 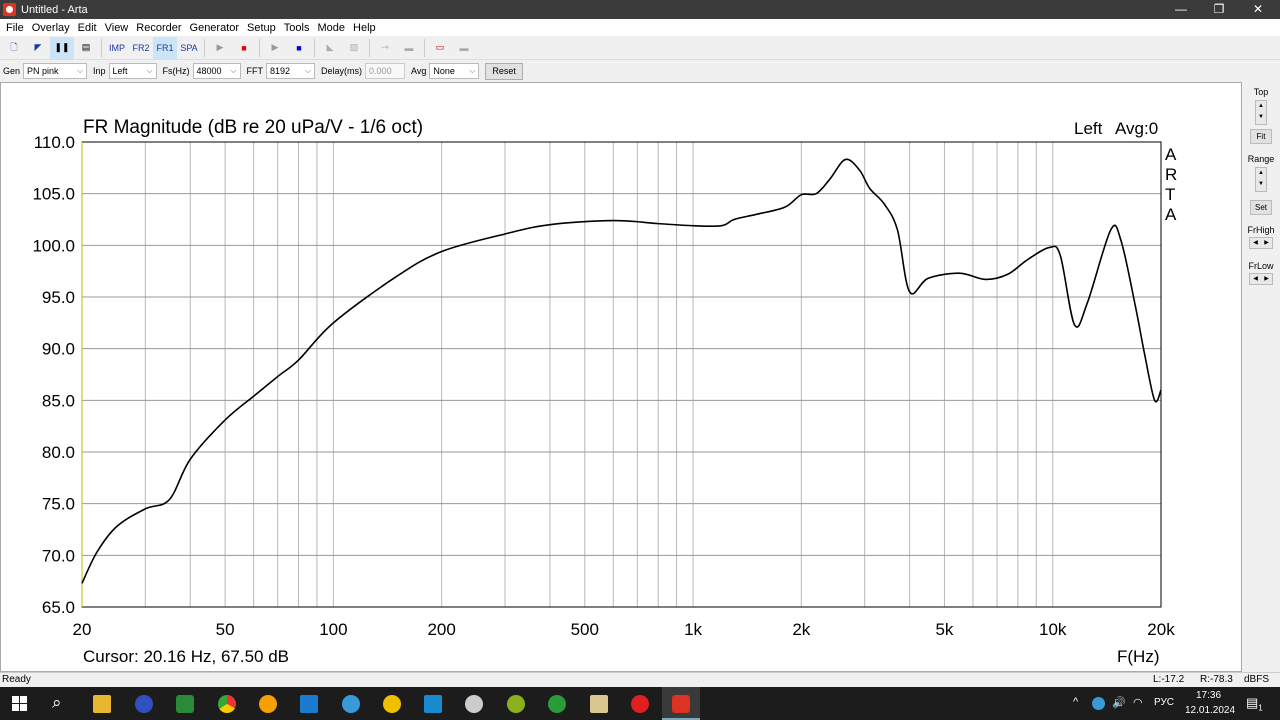 I want to click on samplerate-select: 48000 ⌵, so click(x=216, y=71).